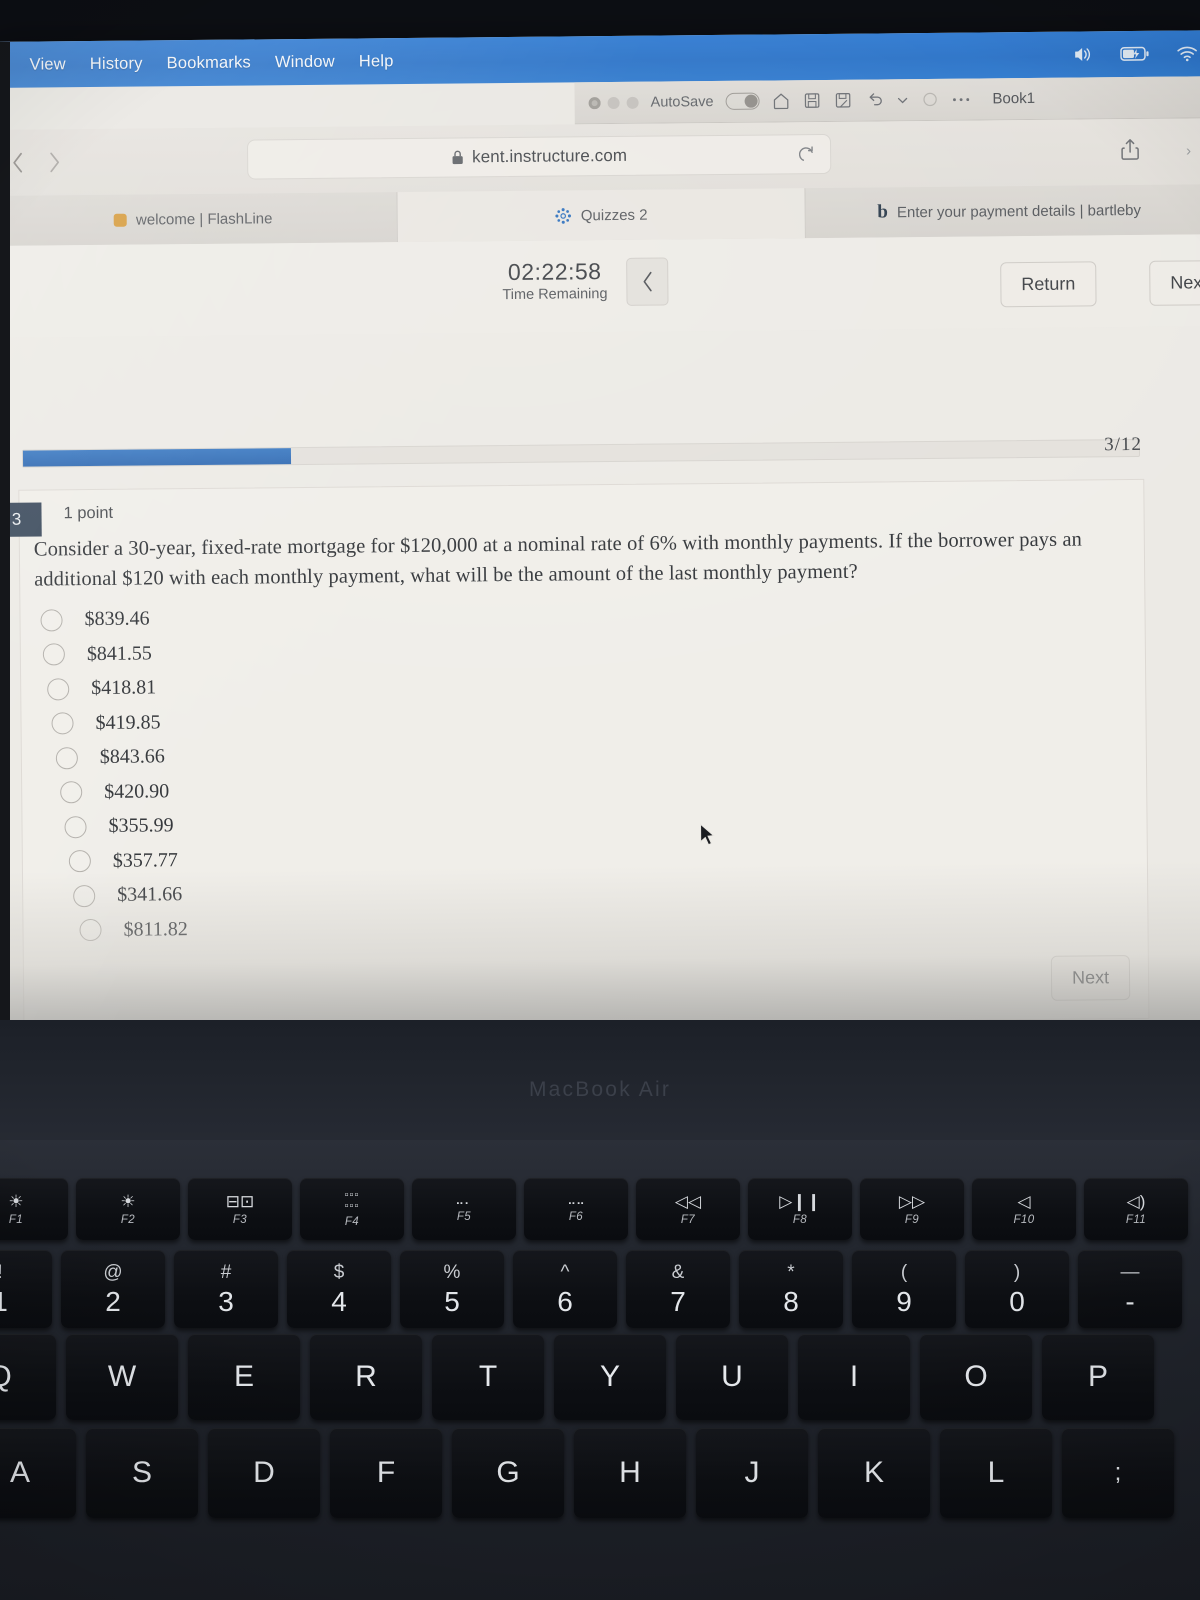 The image size is (1200, 1600). Describe the element at coordinates (132, 757) in the screenshot. I see `answer-option-label: $843.66` at that location.